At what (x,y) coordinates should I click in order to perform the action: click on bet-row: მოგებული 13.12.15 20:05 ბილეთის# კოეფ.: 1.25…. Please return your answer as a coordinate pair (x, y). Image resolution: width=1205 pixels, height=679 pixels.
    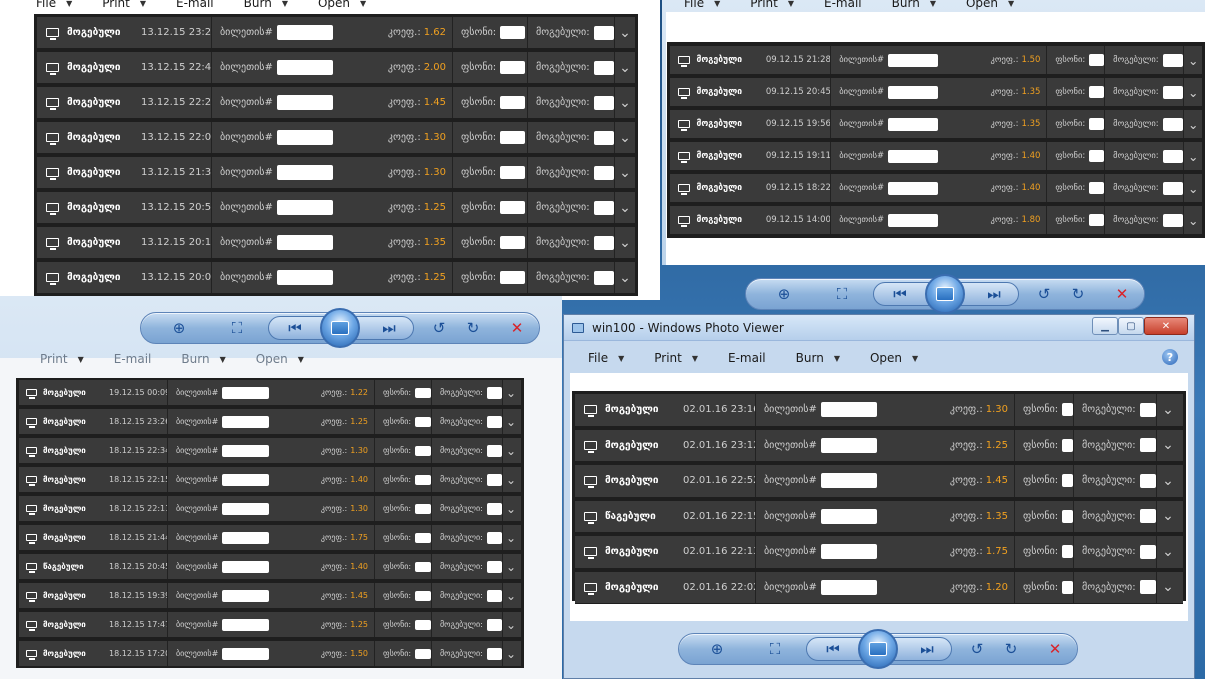
    Looking at the image, I should click on (336, 278).